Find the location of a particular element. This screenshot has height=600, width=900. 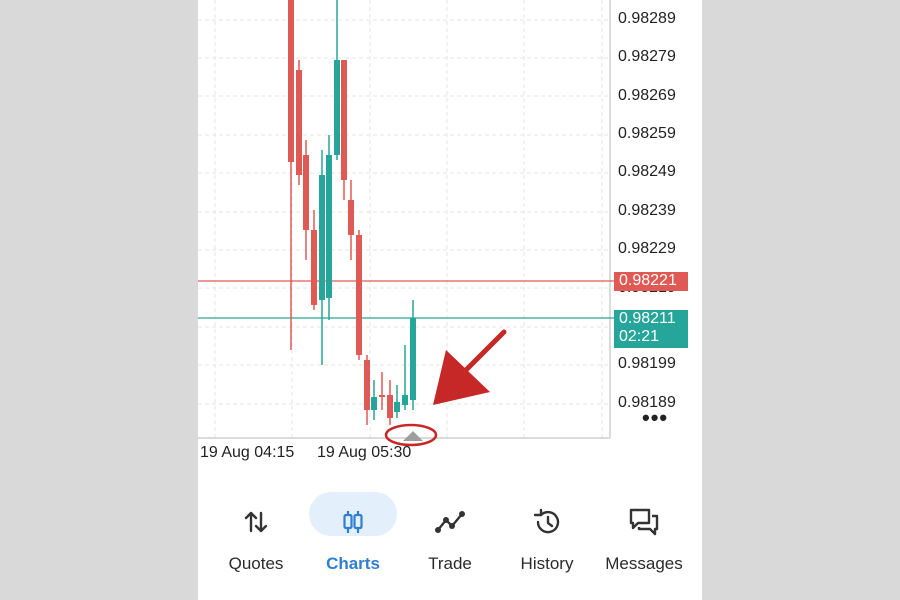

price-level-label: 0.98249 is located at coordinates (647, 171).